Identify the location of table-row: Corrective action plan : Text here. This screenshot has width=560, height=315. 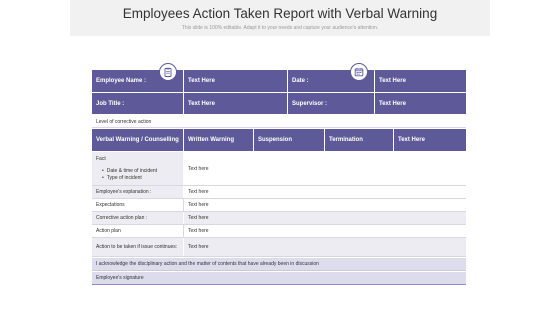
(279, 218).